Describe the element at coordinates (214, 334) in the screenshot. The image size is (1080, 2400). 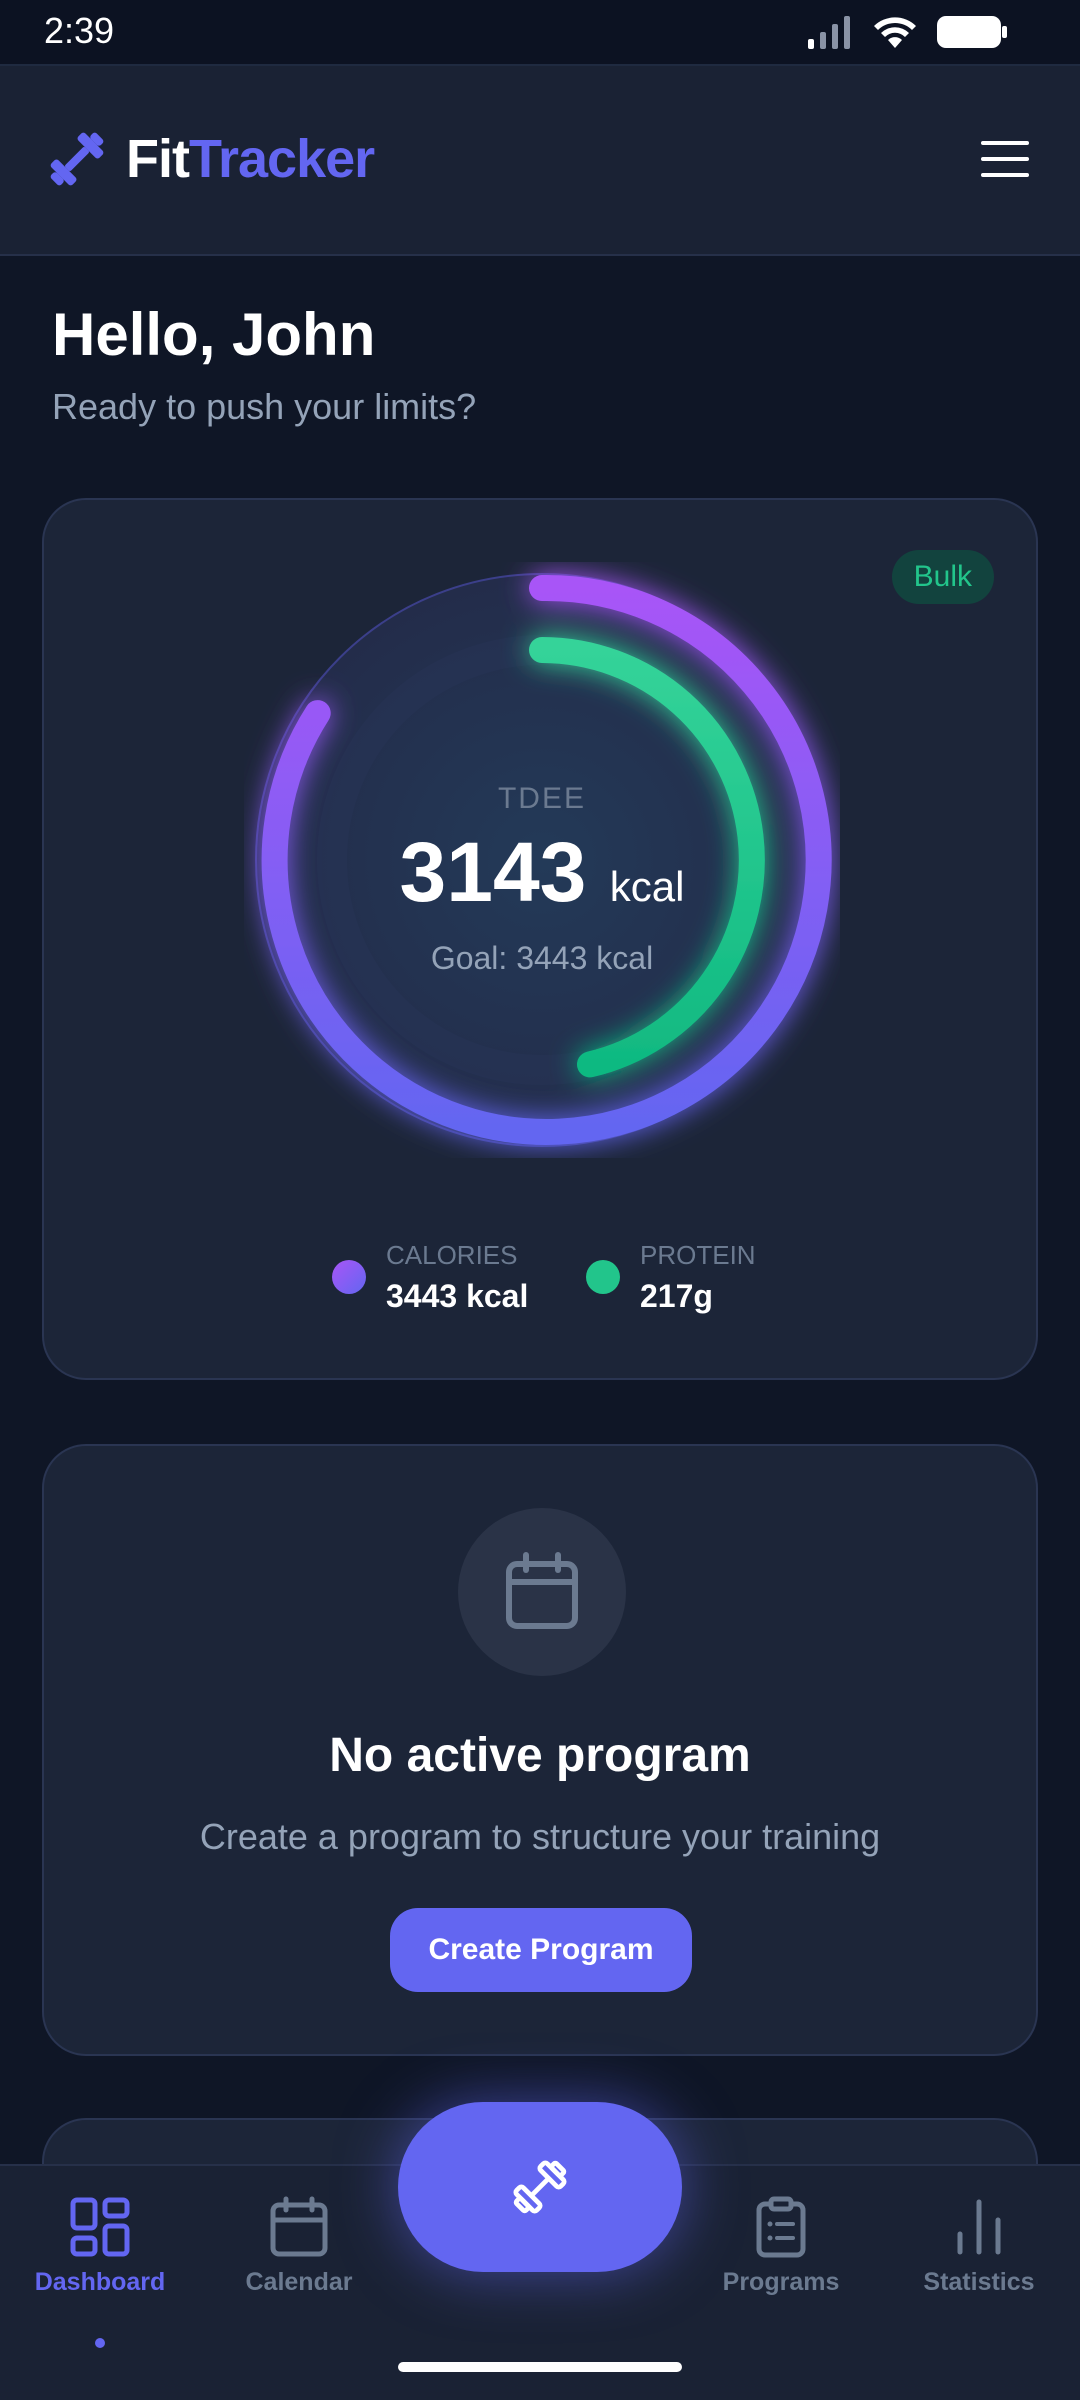
I see `greeting-title: Hello, John` at that location.